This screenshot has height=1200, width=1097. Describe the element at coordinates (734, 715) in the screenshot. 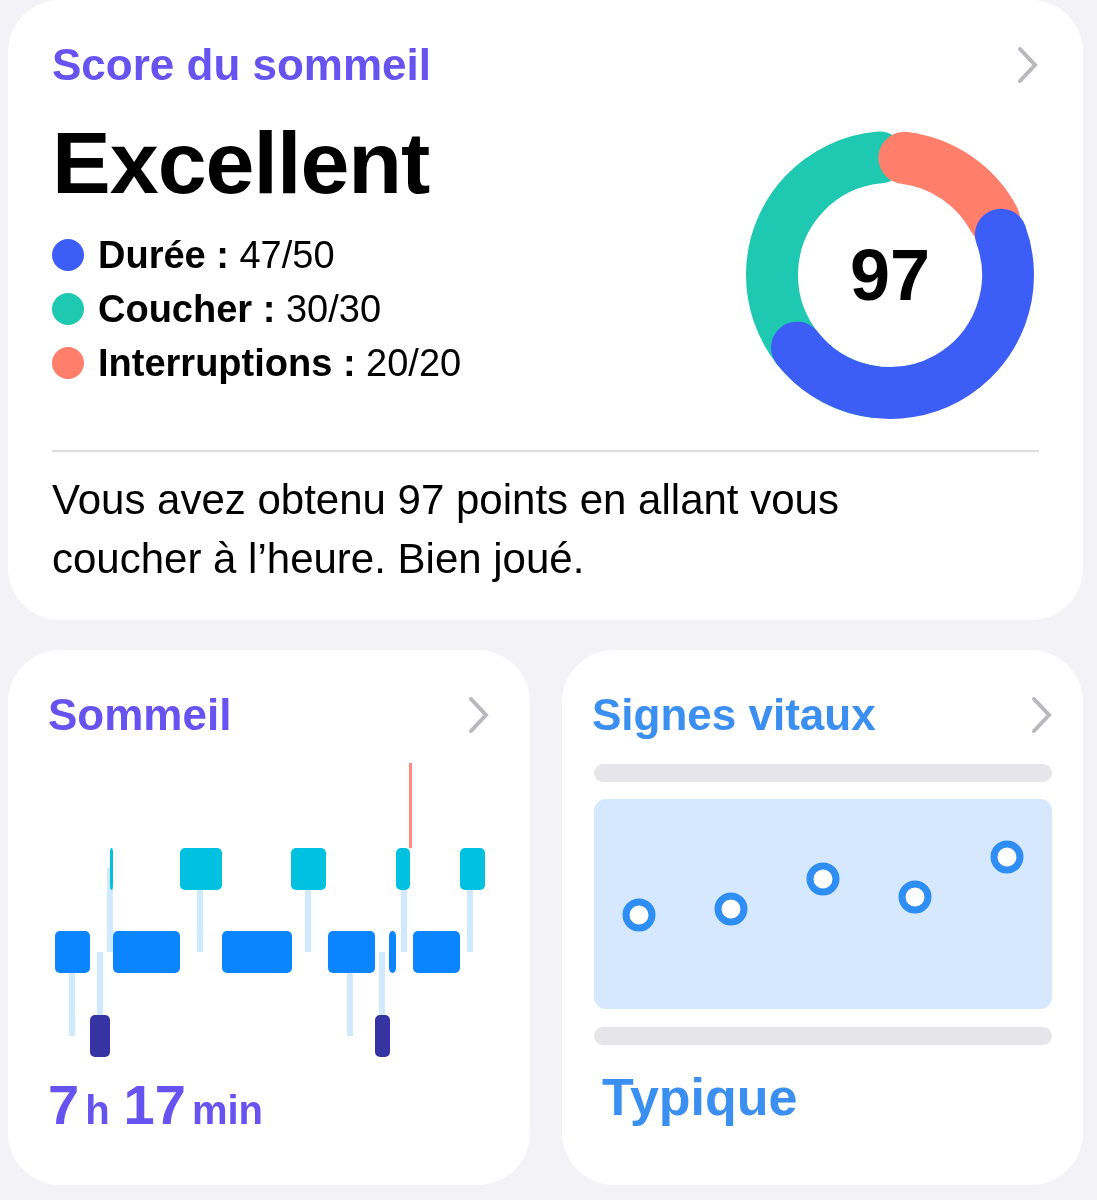

I see `card-title: Signes vitaux` at that location.